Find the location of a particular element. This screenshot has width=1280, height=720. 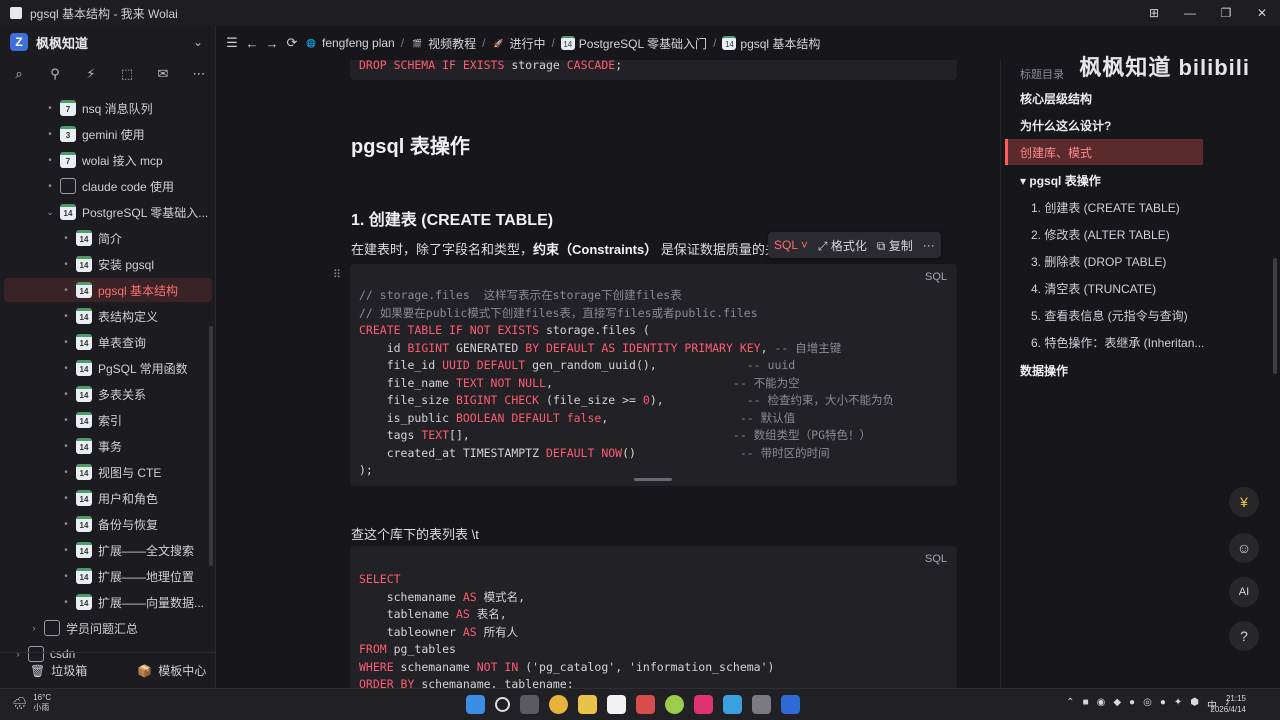

sidebar-item: • claude code 使用 is located at coordinates (109, 186).